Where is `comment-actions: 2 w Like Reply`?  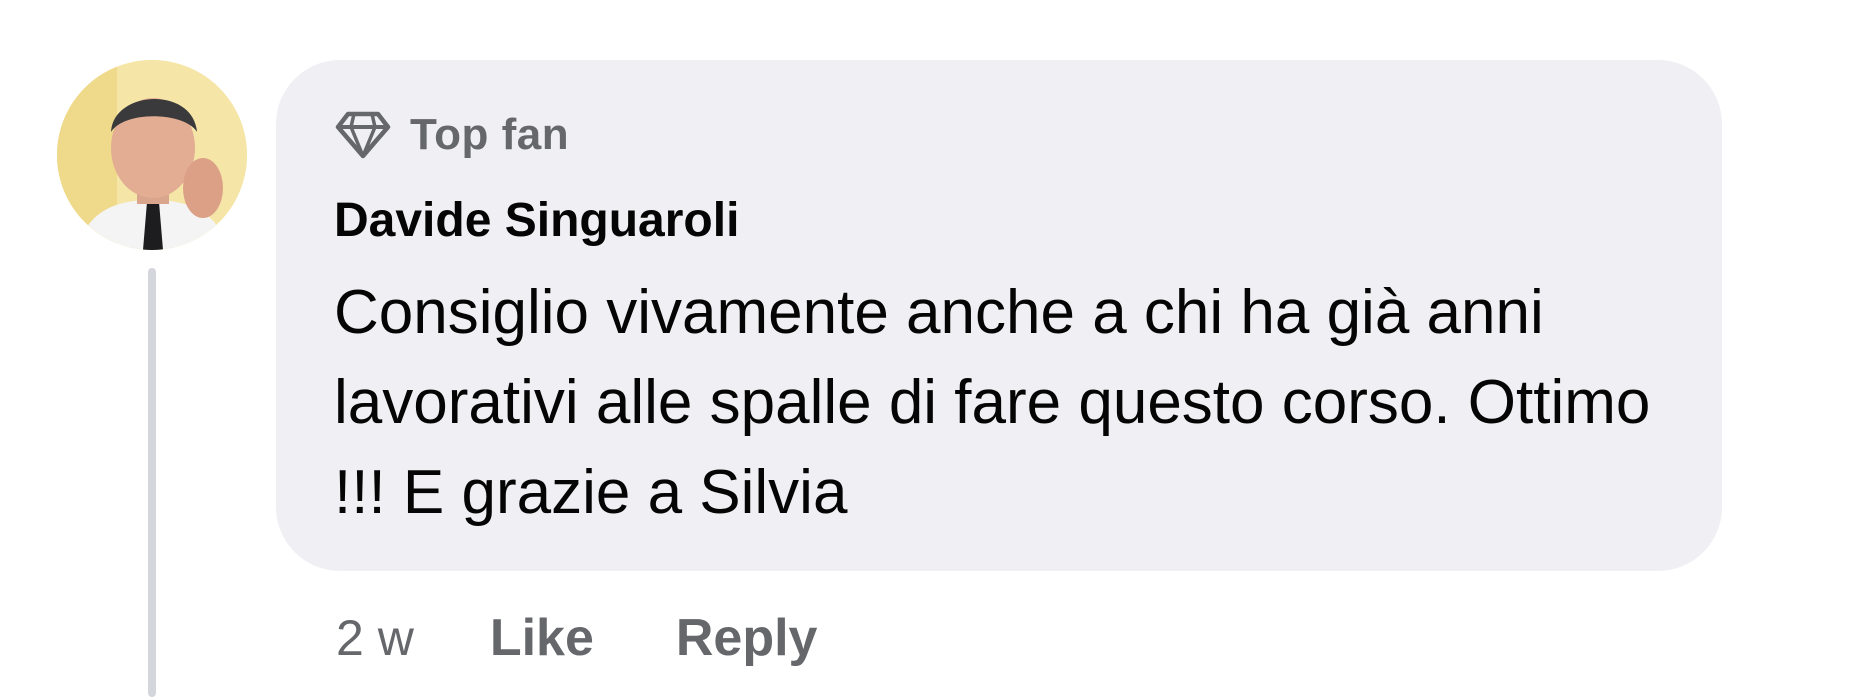 comment-actions: 2 w Like Reply is located at coordinates (617, 638).